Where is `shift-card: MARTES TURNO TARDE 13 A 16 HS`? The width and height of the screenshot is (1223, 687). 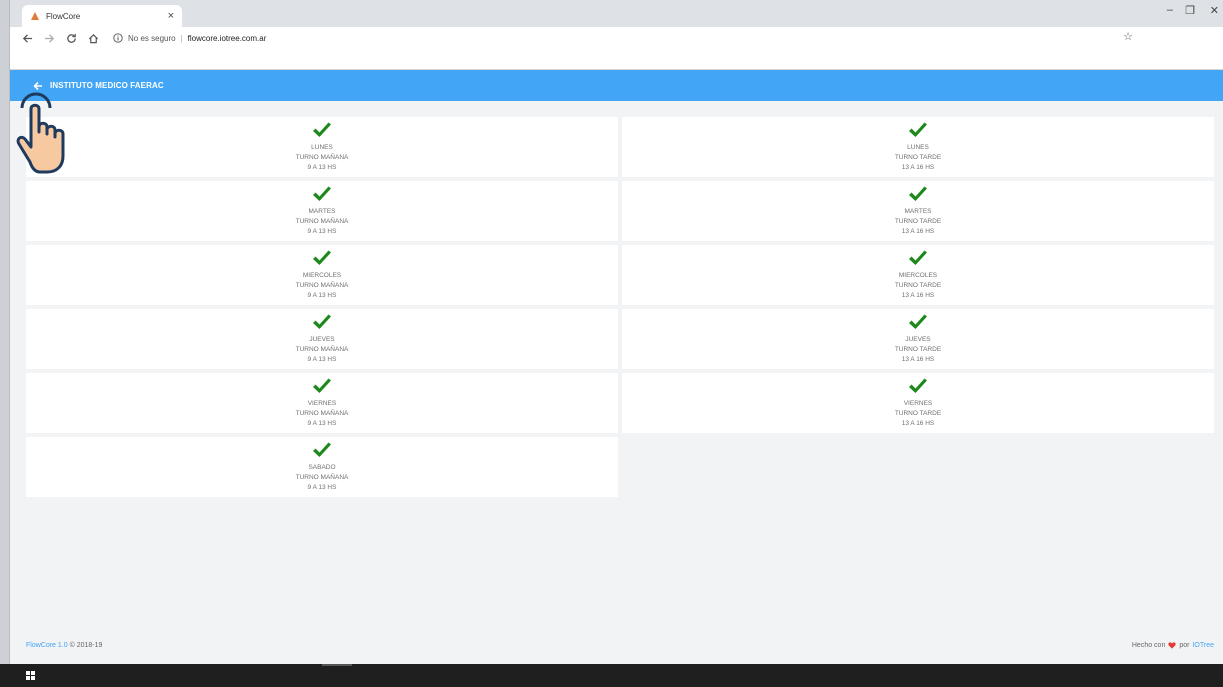
shift-card: MARTES TURNO TARDE 13 A 16 HS is located at coordinates (918, 211).